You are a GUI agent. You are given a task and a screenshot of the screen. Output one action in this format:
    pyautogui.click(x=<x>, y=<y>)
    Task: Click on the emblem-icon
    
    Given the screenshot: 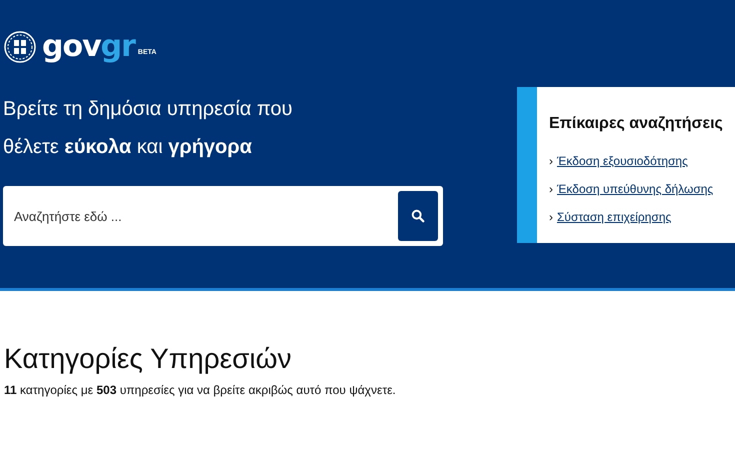 What is the action you would take?
    pyautogui.click(x=20, y=47)
    